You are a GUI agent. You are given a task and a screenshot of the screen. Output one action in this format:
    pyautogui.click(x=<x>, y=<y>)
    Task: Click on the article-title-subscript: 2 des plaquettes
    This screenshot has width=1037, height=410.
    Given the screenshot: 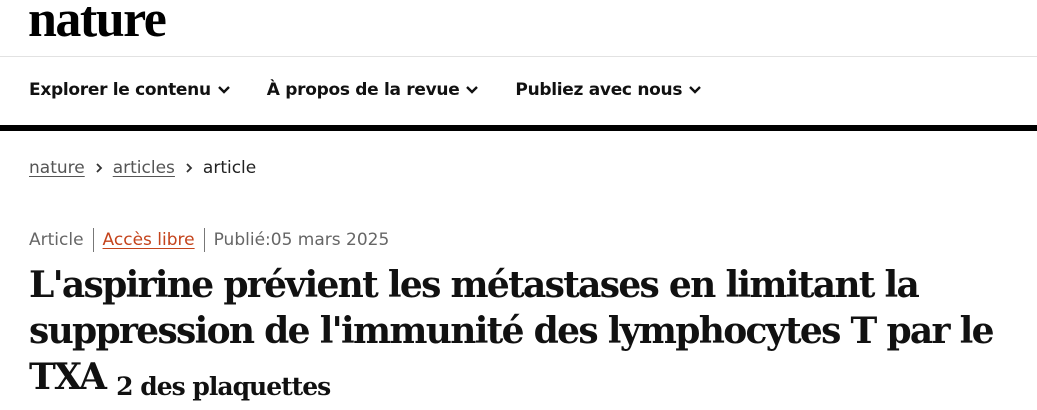 What is the action you would take?
    pyautogui.click(x=223, y=386)
    